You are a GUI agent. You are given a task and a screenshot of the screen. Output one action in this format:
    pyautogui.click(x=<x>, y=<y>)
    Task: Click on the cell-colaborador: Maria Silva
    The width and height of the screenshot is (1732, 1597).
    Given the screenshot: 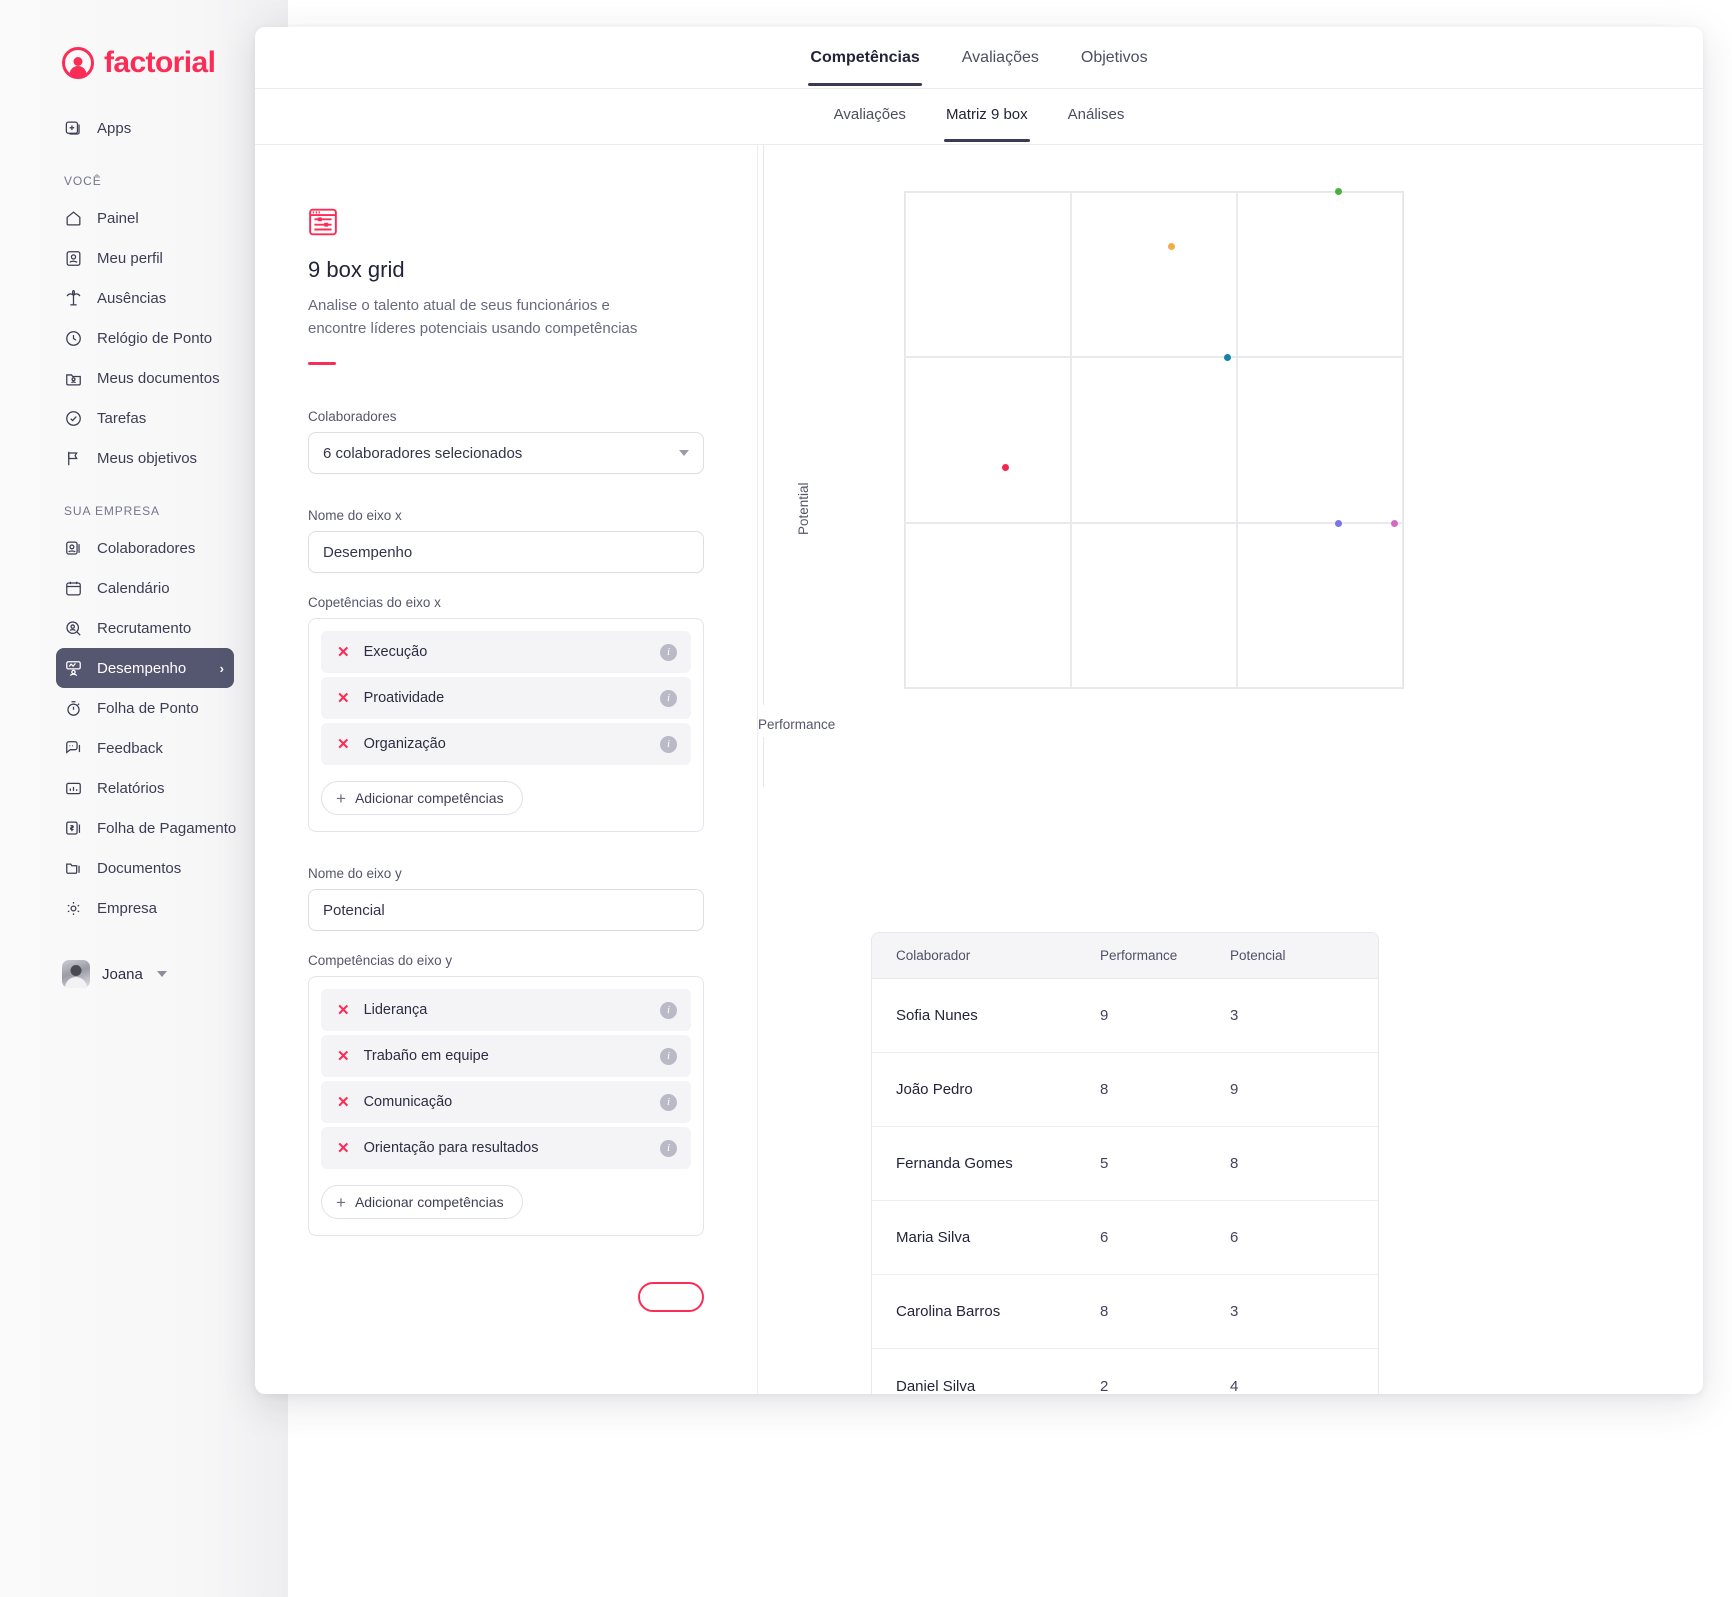 What is the action you would take?
    pyautogui.click(x=933, y=1237)
    